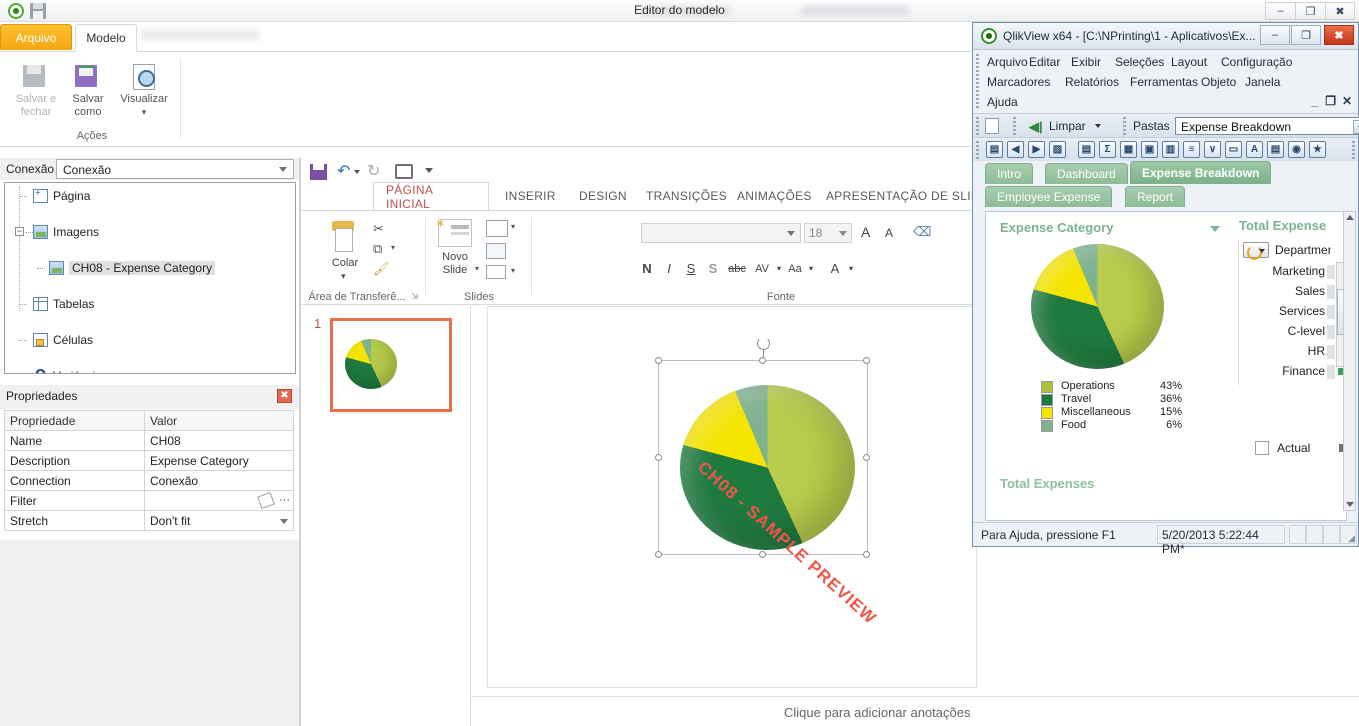  Describe the element at coordinates (393, 247) in the screenshot. I see `copy-dropdown-caret: ▾` at that location.